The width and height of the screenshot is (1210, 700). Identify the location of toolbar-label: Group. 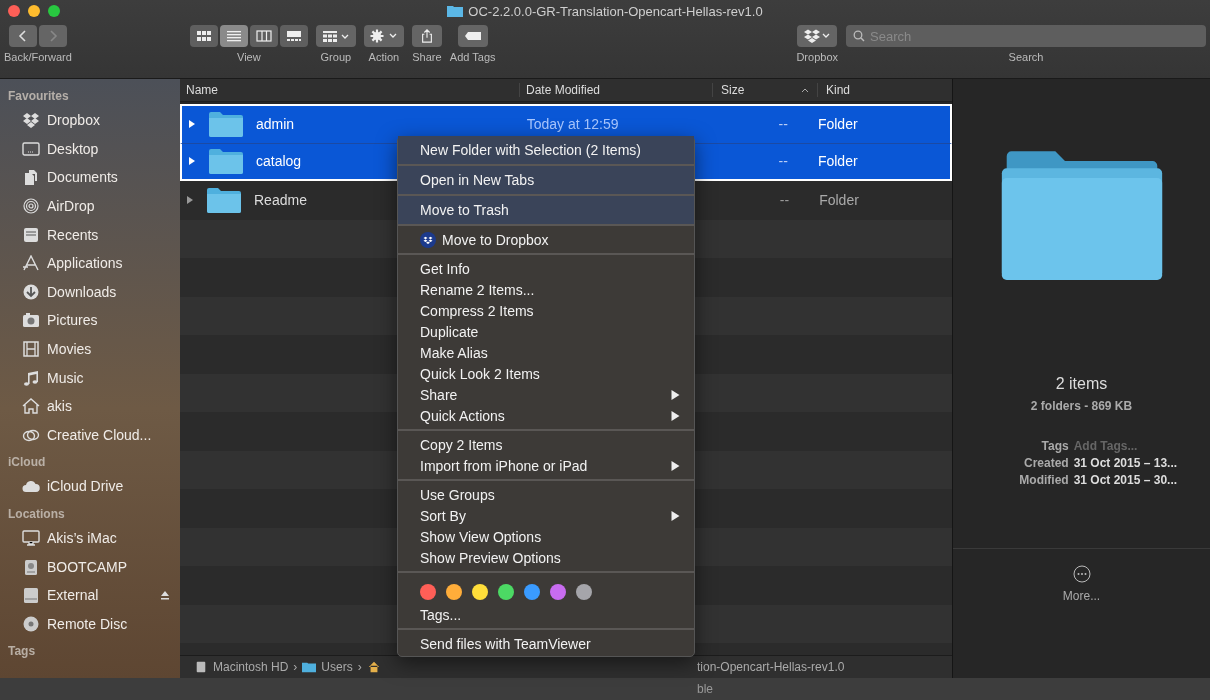
(336, 57).